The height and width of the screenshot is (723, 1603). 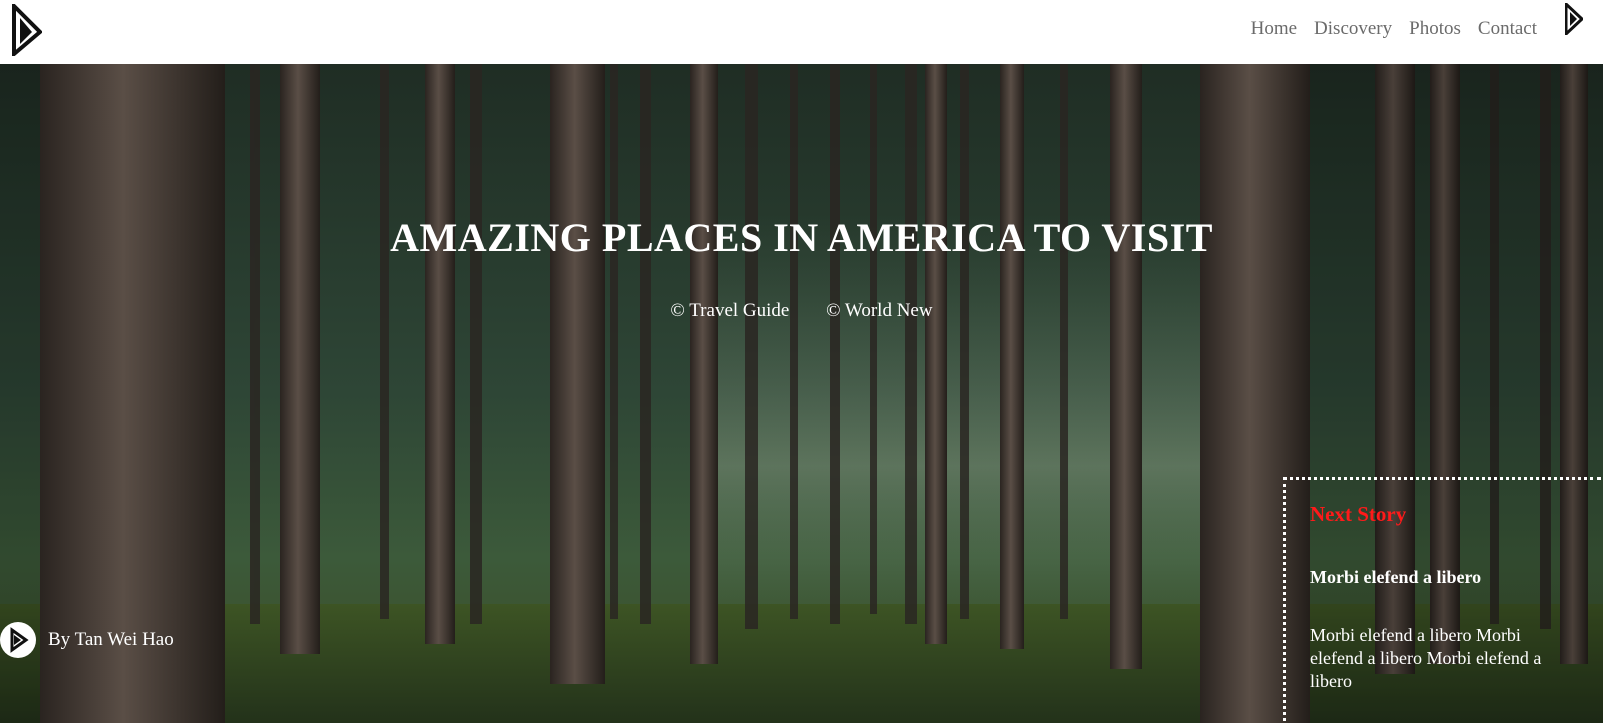 What do you see at coordinates (1507, 29) in the screenshot?
I see `nav-contact: Contact` at bounding box center [1507, 29].